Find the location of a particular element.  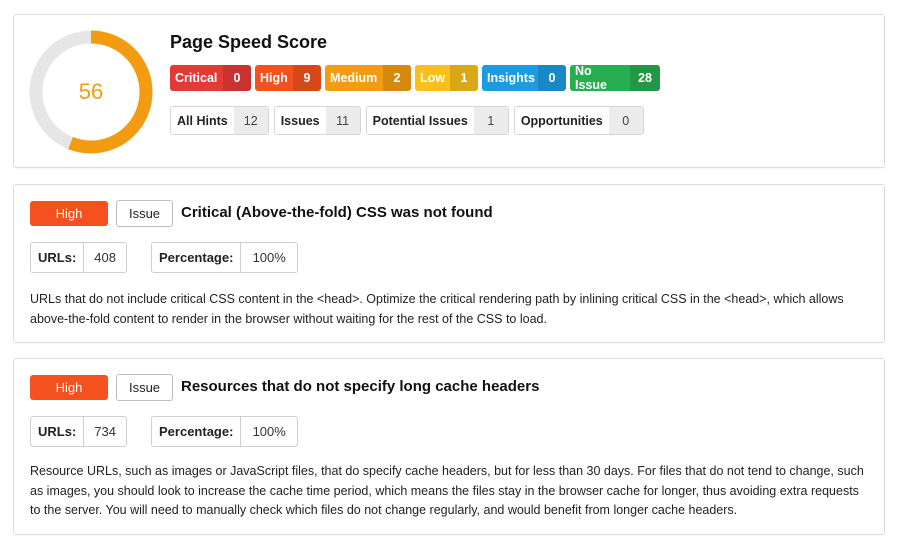

severity-label: Critical is located at coordinates (196, 78).